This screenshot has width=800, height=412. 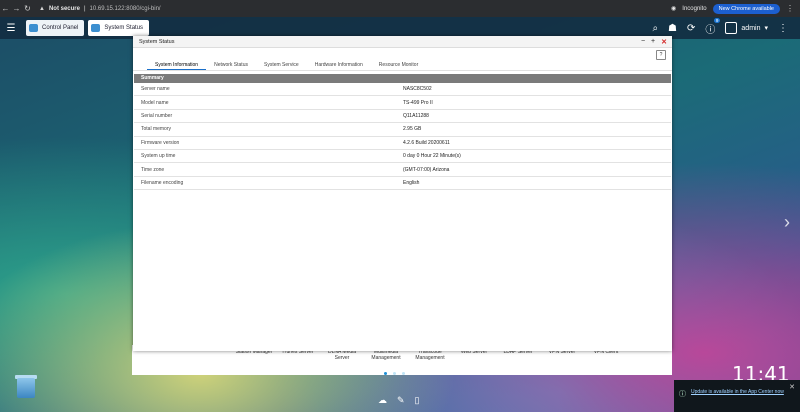 I want to click on tab-system-service: System Service, so click(x=281, y=66).